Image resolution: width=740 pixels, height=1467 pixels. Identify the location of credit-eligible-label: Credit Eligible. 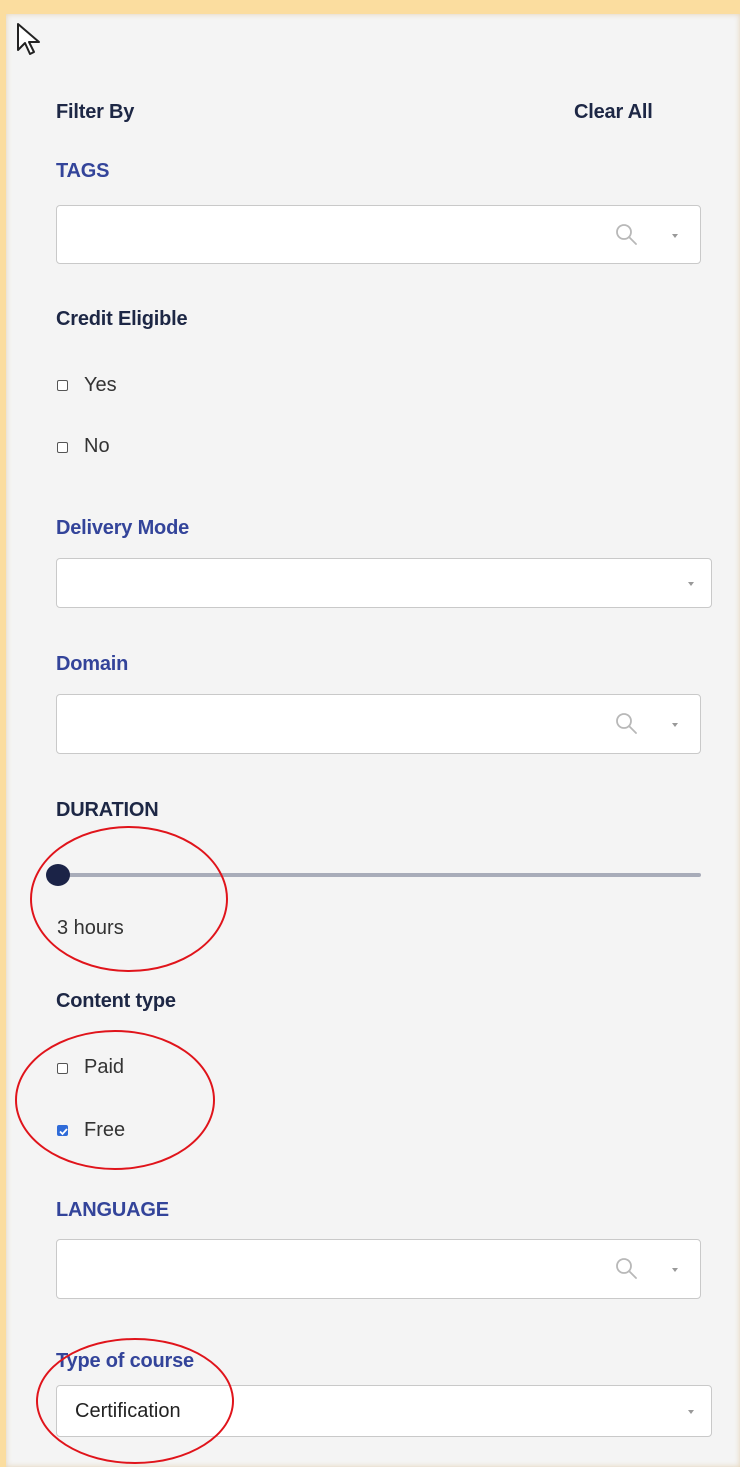
(122, 319).